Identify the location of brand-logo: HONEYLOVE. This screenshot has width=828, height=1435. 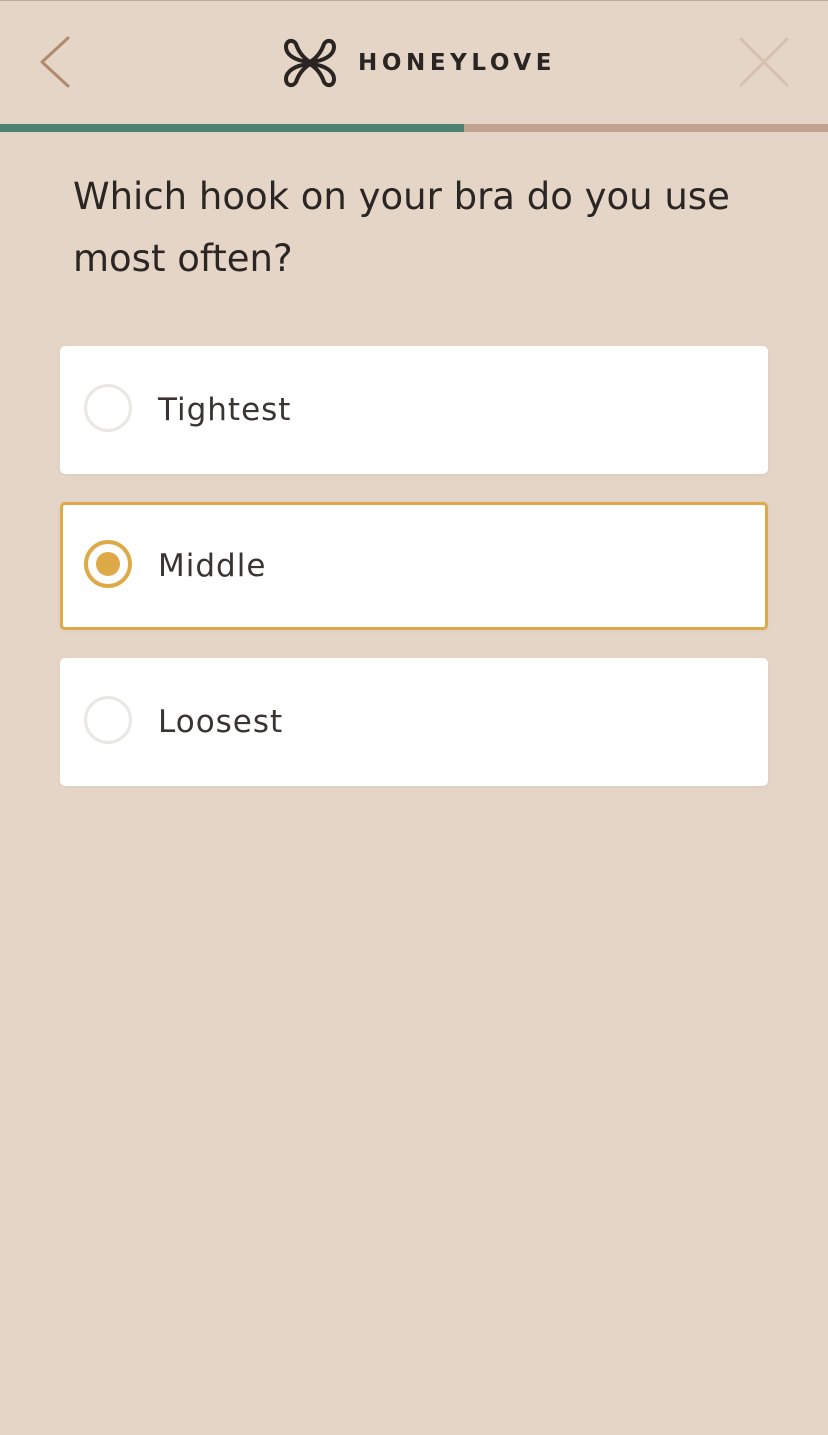
(419, 63).